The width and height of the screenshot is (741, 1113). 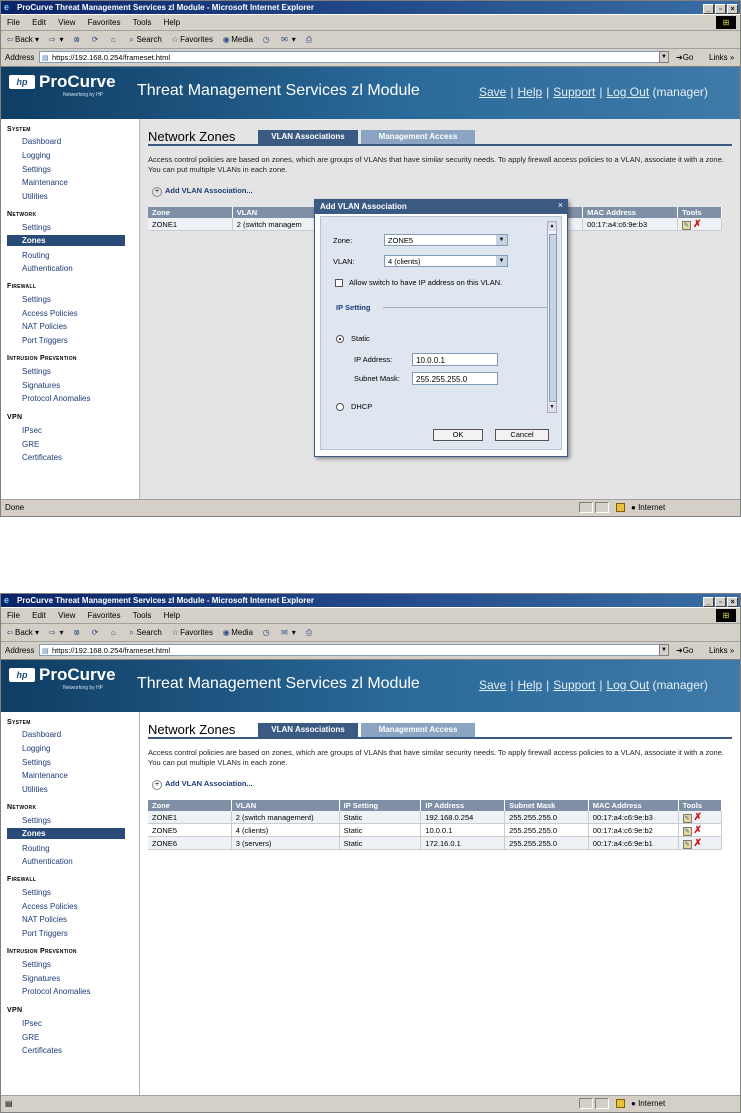 I want to click on address-dropdown: ▼, so click(x=664, y=57).